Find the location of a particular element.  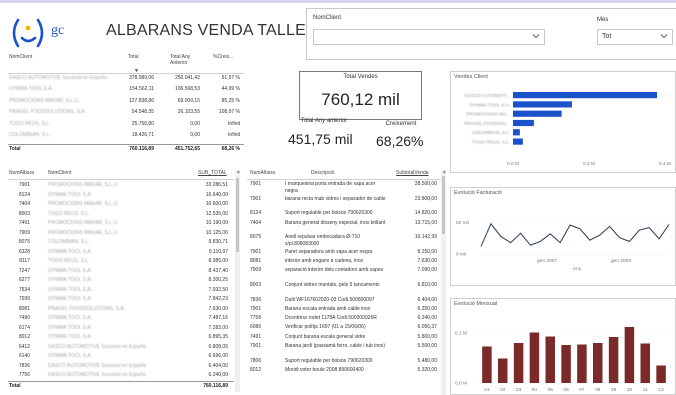

albara-table-scrollbar is located at coordinates (237, 281).